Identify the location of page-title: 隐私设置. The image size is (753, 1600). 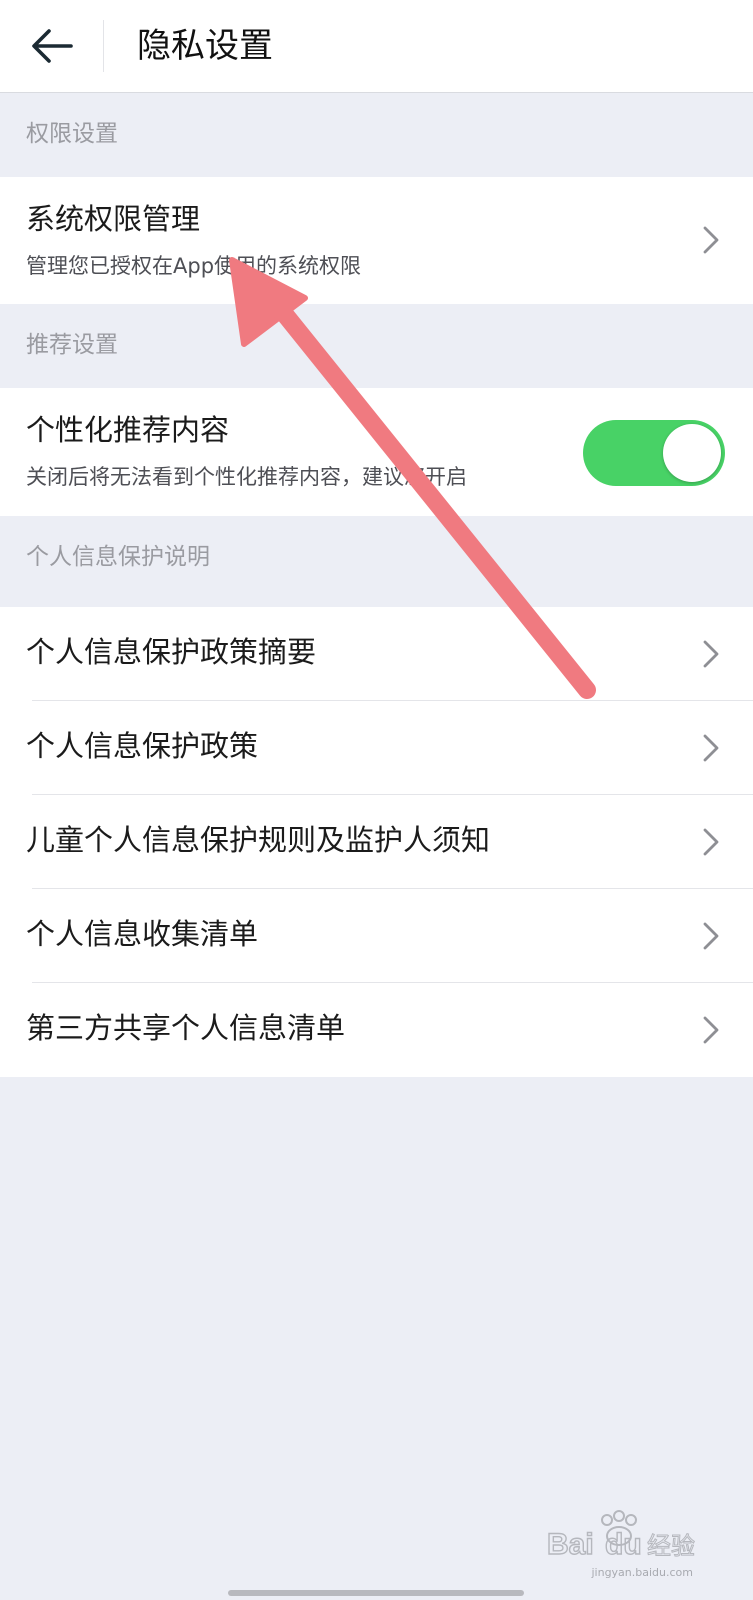
(205, 46).